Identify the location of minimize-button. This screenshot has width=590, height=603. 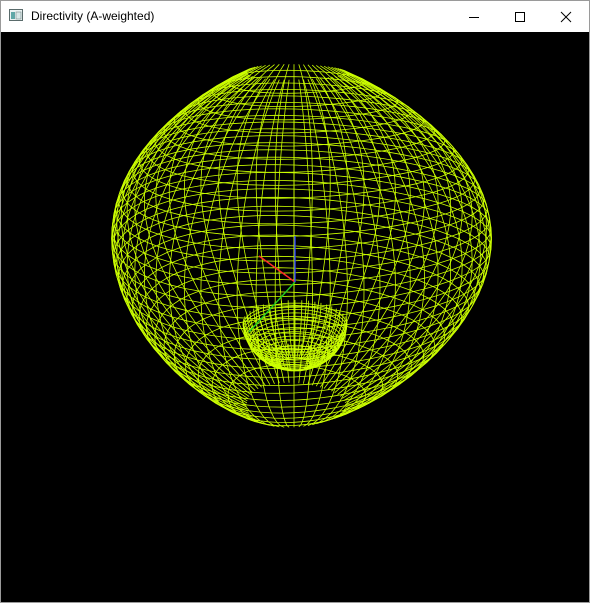
(474, 16).